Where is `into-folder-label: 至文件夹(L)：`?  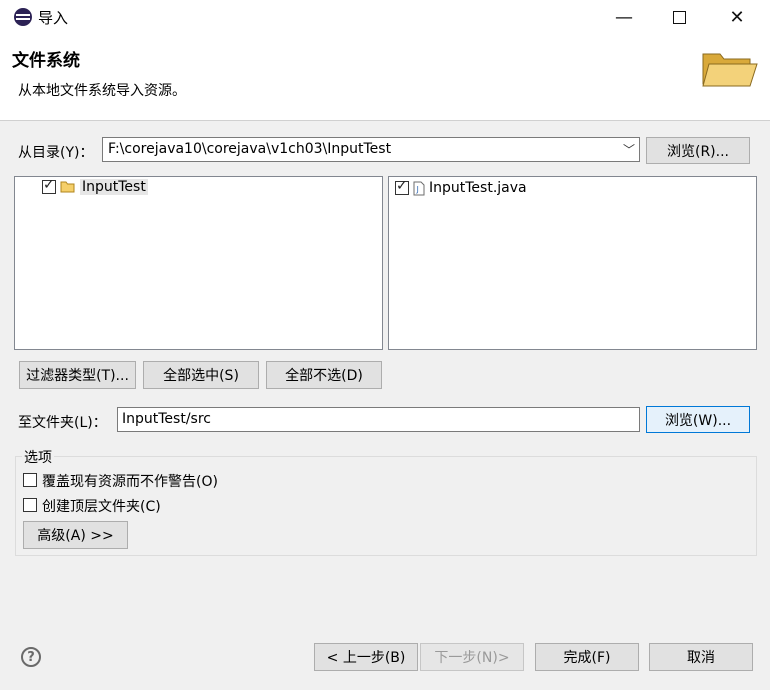 into-folder-label: 至文件夹(L)： is located at coordinates (62, 423).